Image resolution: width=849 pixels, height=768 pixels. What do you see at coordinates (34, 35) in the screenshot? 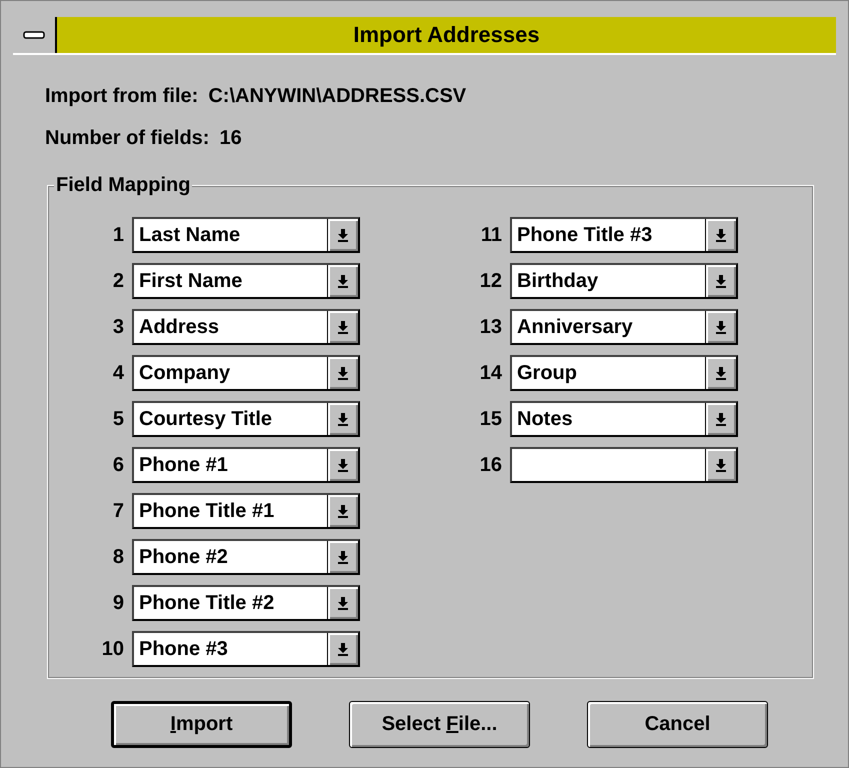
I see `minus-icon` at bounding box center [34, 35].